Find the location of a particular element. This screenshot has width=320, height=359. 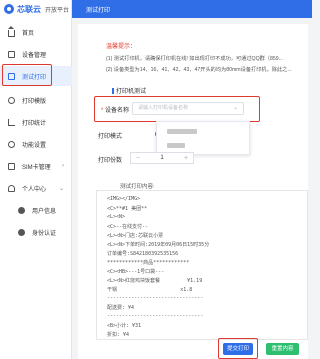

top-bar: 芯联云 开放平台 测试打印 is located at coordinates (156, 9).